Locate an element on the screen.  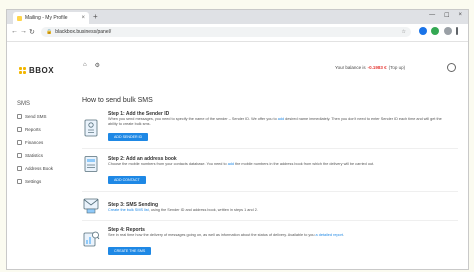
sidebar-item-statistics: Statistics is located at coordinates (30, 155).